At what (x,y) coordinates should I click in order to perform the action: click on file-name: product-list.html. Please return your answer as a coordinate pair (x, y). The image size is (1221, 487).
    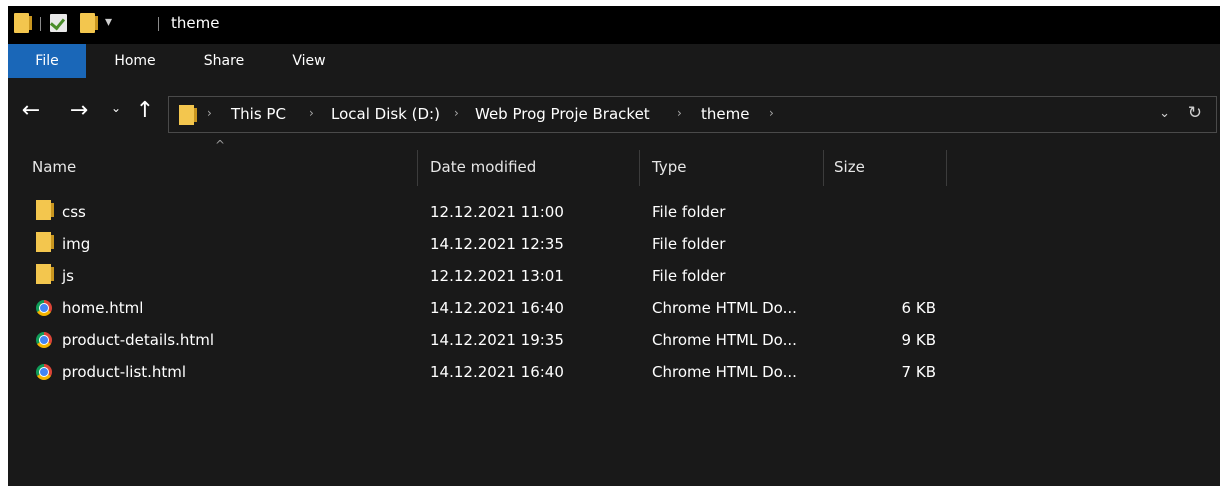
    Looking at the image, I should click on (124, 372).